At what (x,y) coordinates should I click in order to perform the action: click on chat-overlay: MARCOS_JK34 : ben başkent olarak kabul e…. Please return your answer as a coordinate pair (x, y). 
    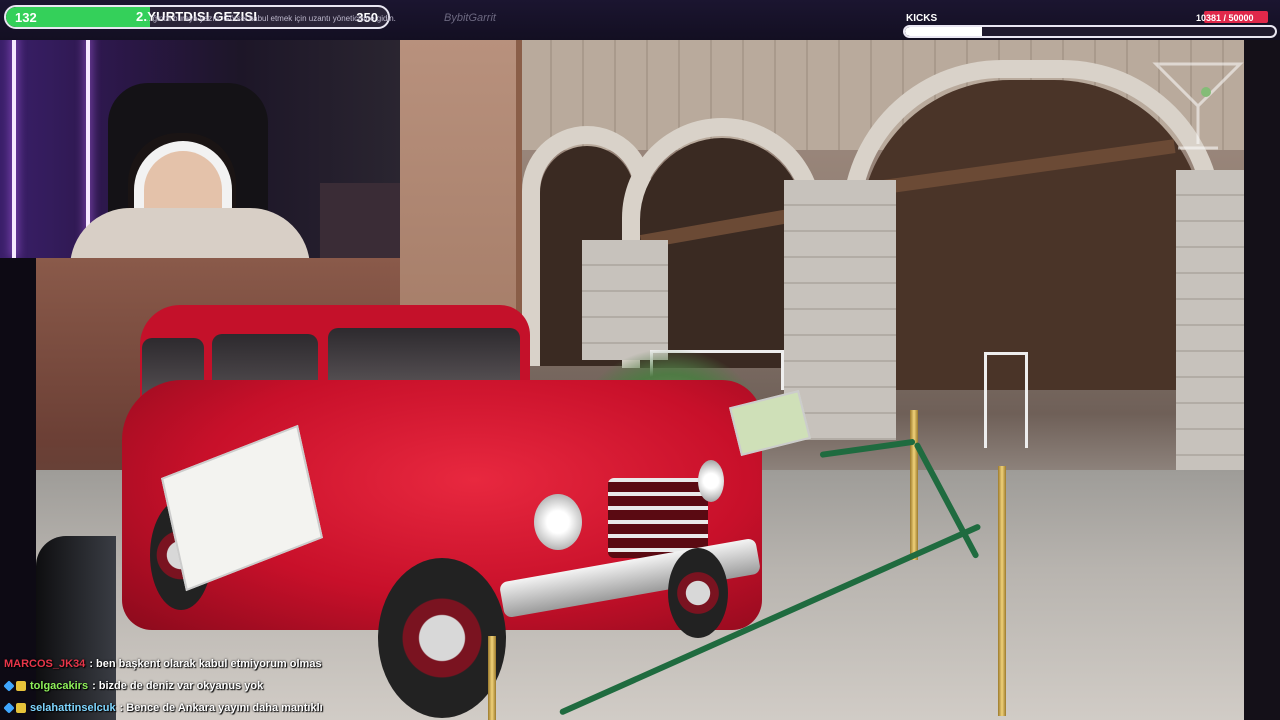
    Looking at the image, I should click on (200, 686).